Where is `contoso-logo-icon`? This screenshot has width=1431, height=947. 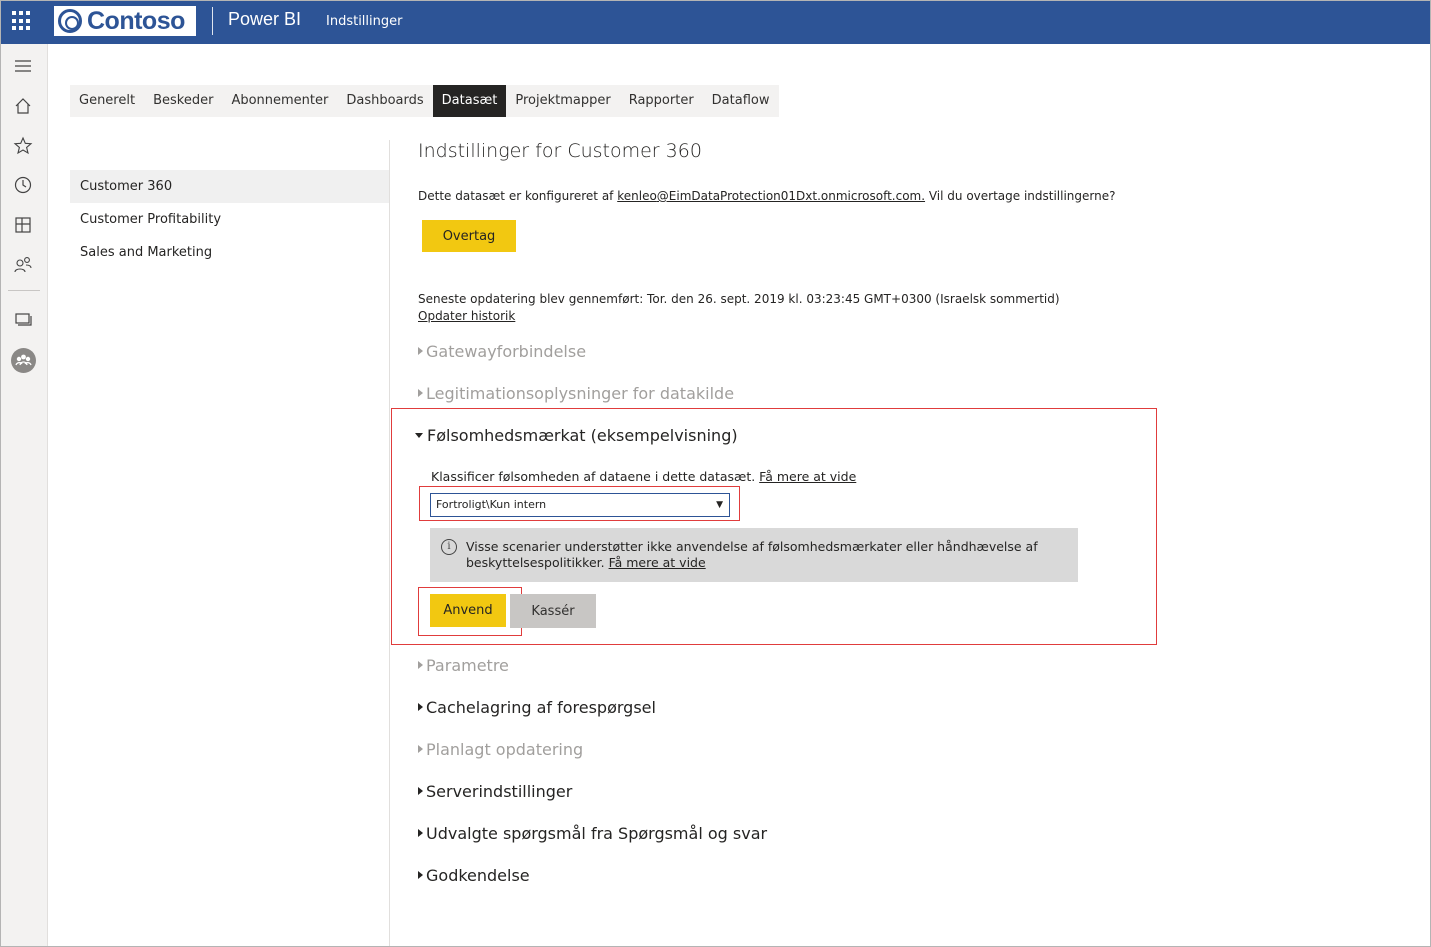 contoso-logo-icon is located at coordinates (70, 21).